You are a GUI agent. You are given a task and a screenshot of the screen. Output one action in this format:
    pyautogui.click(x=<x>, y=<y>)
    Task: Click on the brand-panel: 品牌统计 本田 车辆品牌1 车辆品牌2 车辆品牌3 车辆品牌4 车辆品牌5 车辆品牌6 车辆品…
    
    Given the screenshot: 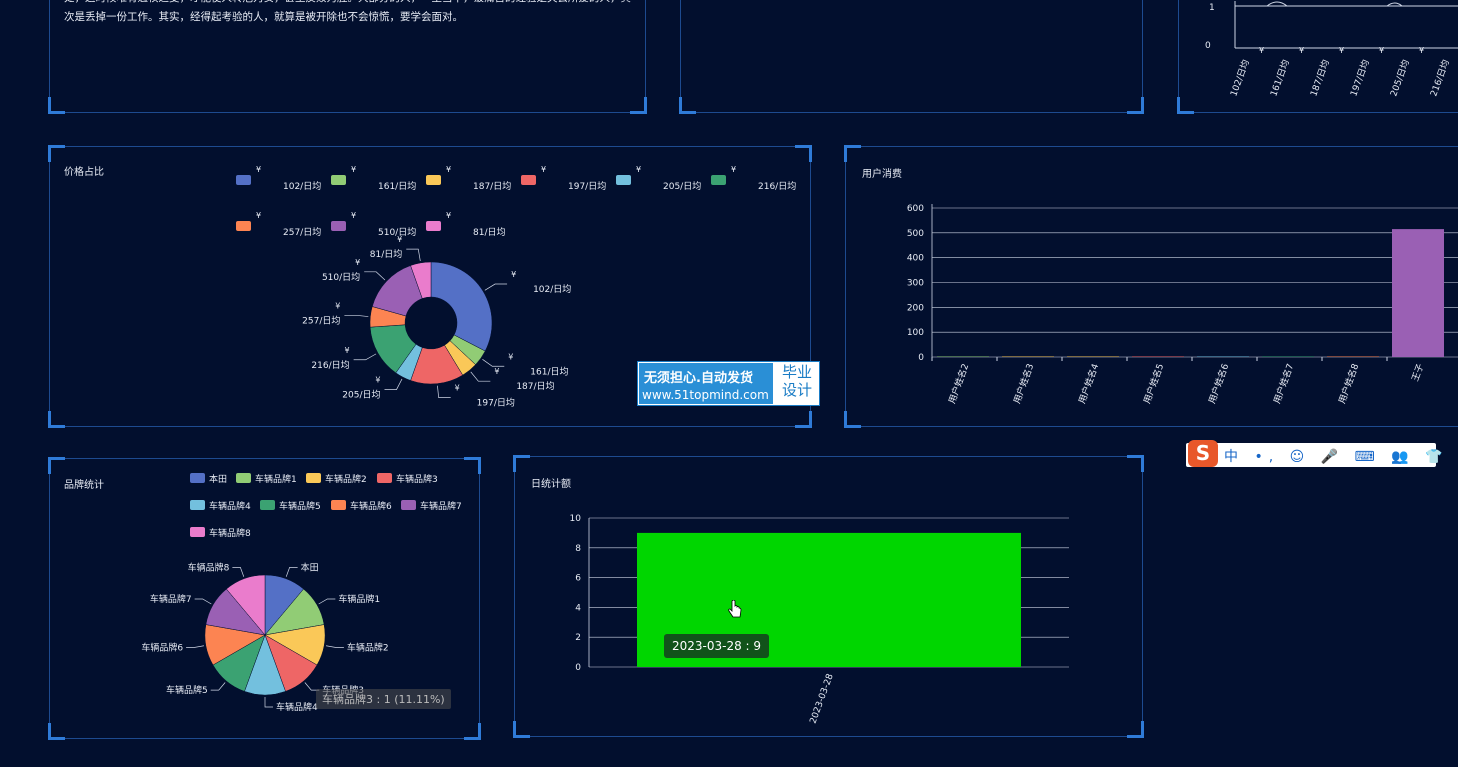 What is the action you would take?
    pyautogui.click(x=264, y=598)
    